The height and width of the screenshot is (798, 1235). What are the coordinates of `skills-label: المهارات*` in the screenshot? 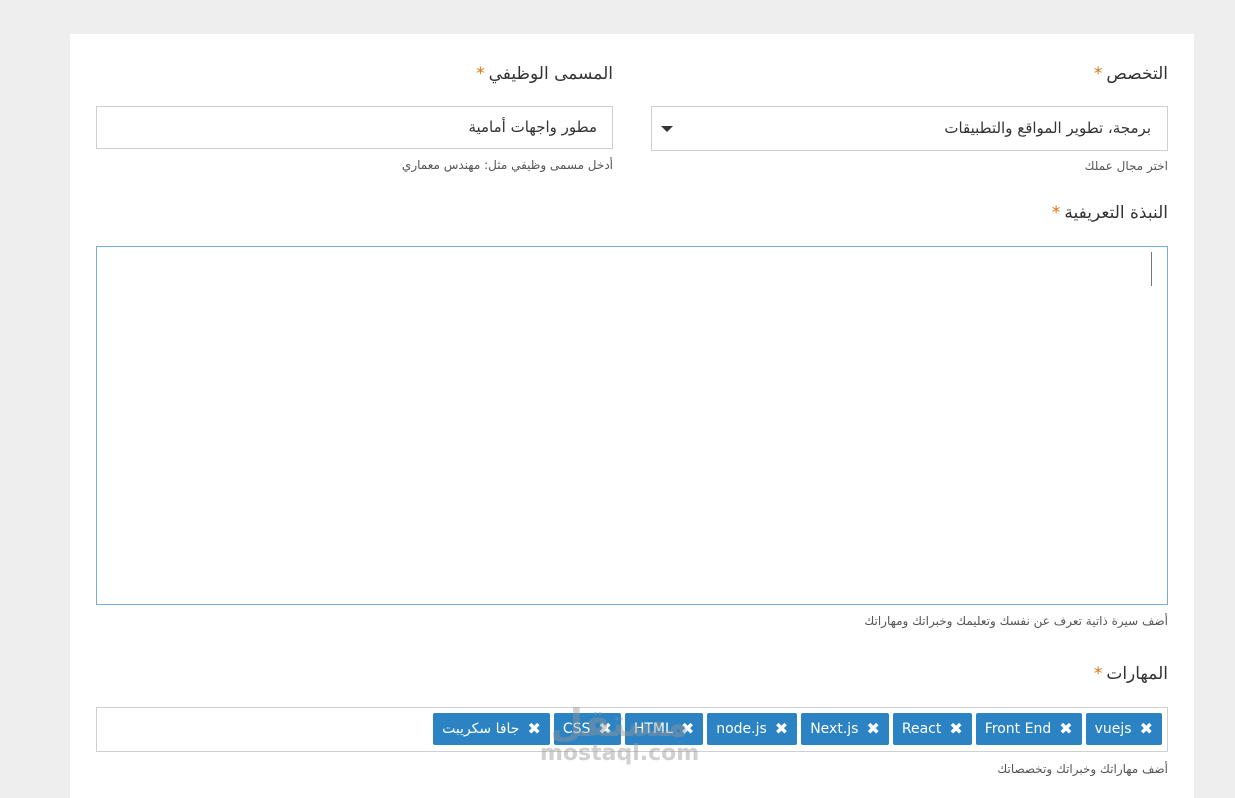 It's located at (1131, 674).